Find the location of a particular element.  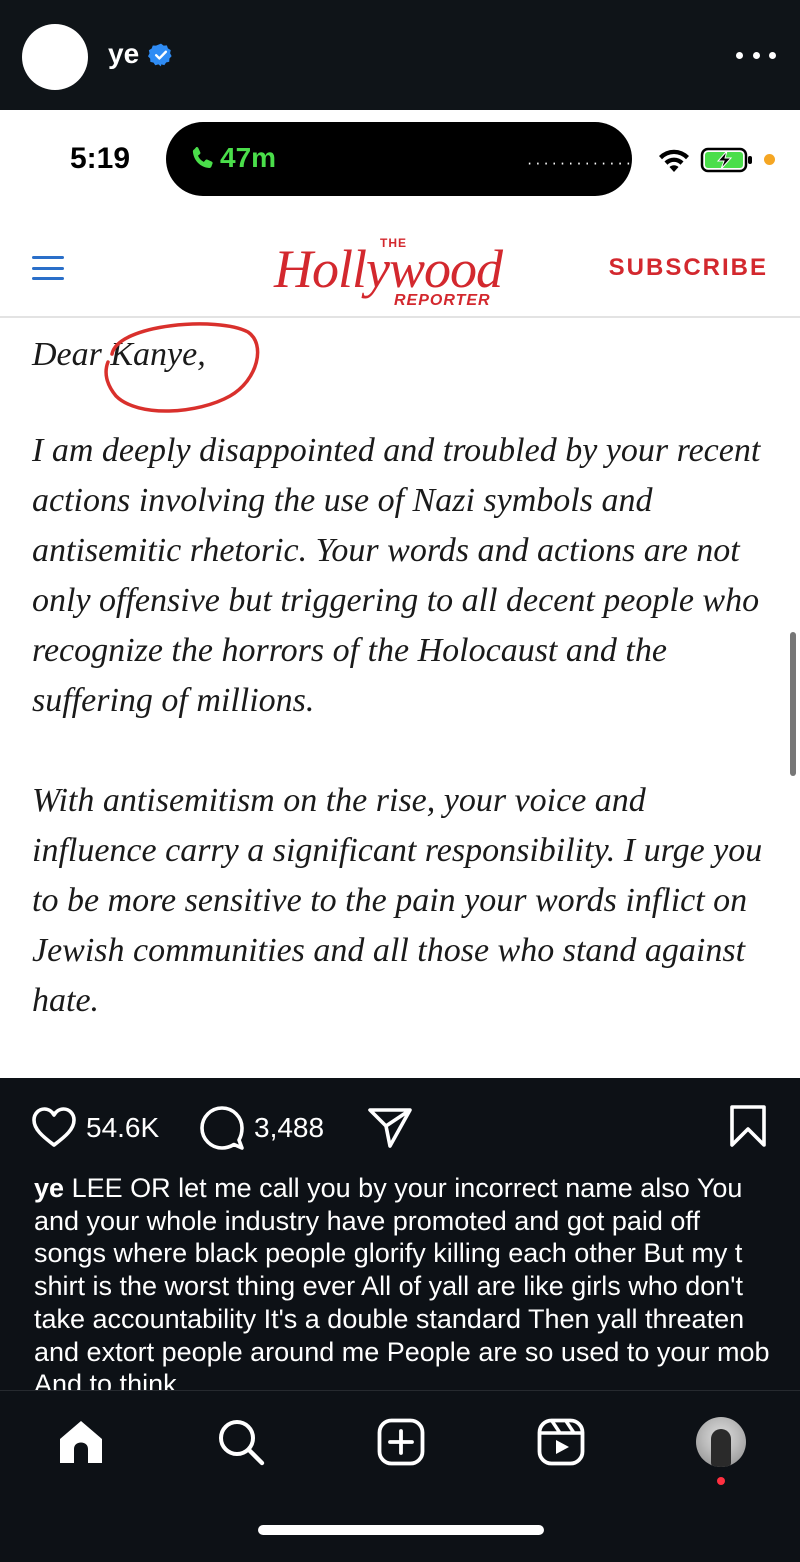

nav-reels is located at coordinates (561, 1442).